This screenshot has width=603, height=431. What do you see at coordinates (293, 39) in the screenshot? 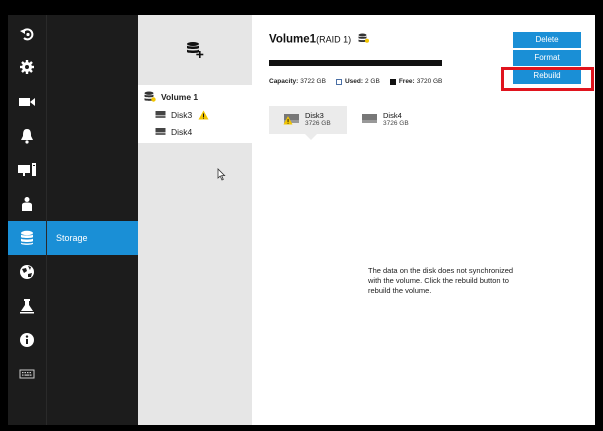
I see `volume-name: Volume1` at bounding box center [293, 39].